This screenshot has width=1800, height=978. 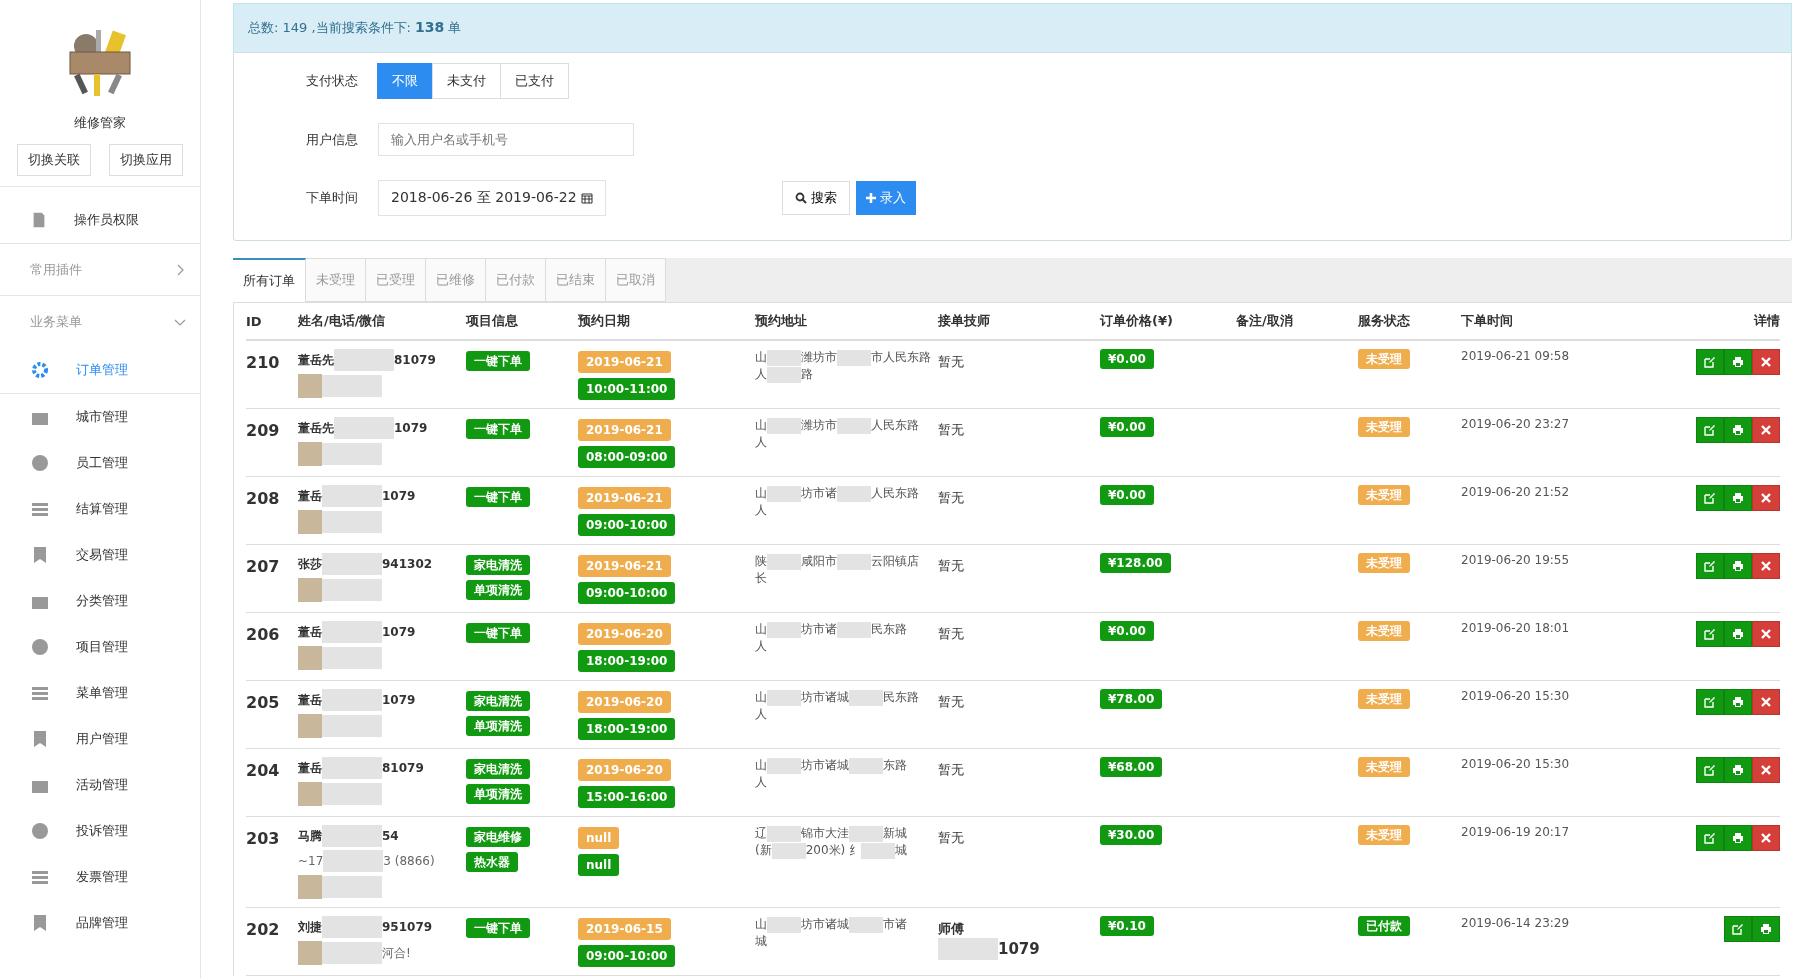 What do you see at coordinates (310, 768) in the screenshot?
I see `customer-text: 董岳` at bounding box center [310, 768].